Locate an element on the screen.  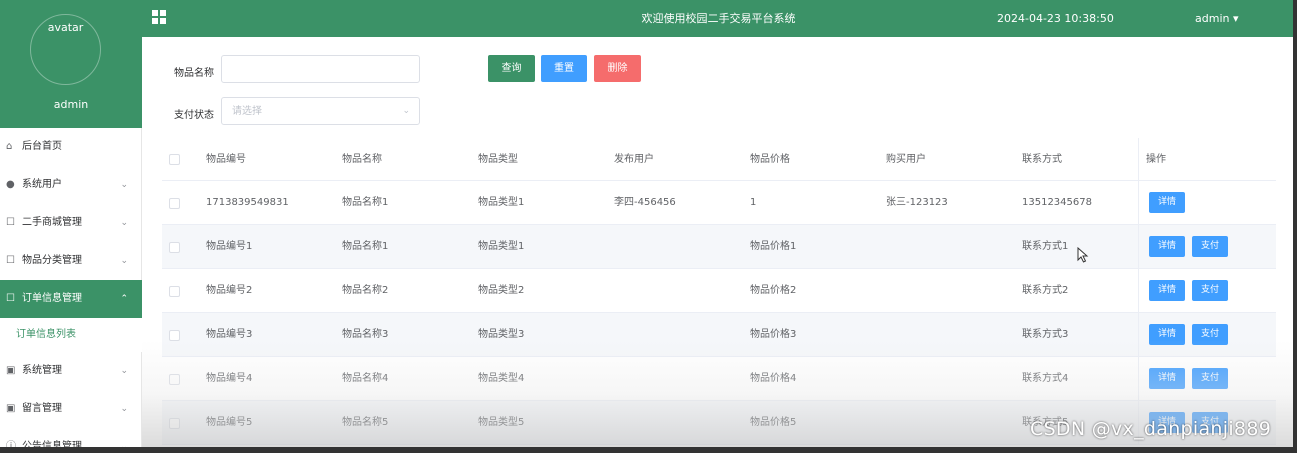
table-cell: 联系方式2 is located at coordinates (1045, 290).